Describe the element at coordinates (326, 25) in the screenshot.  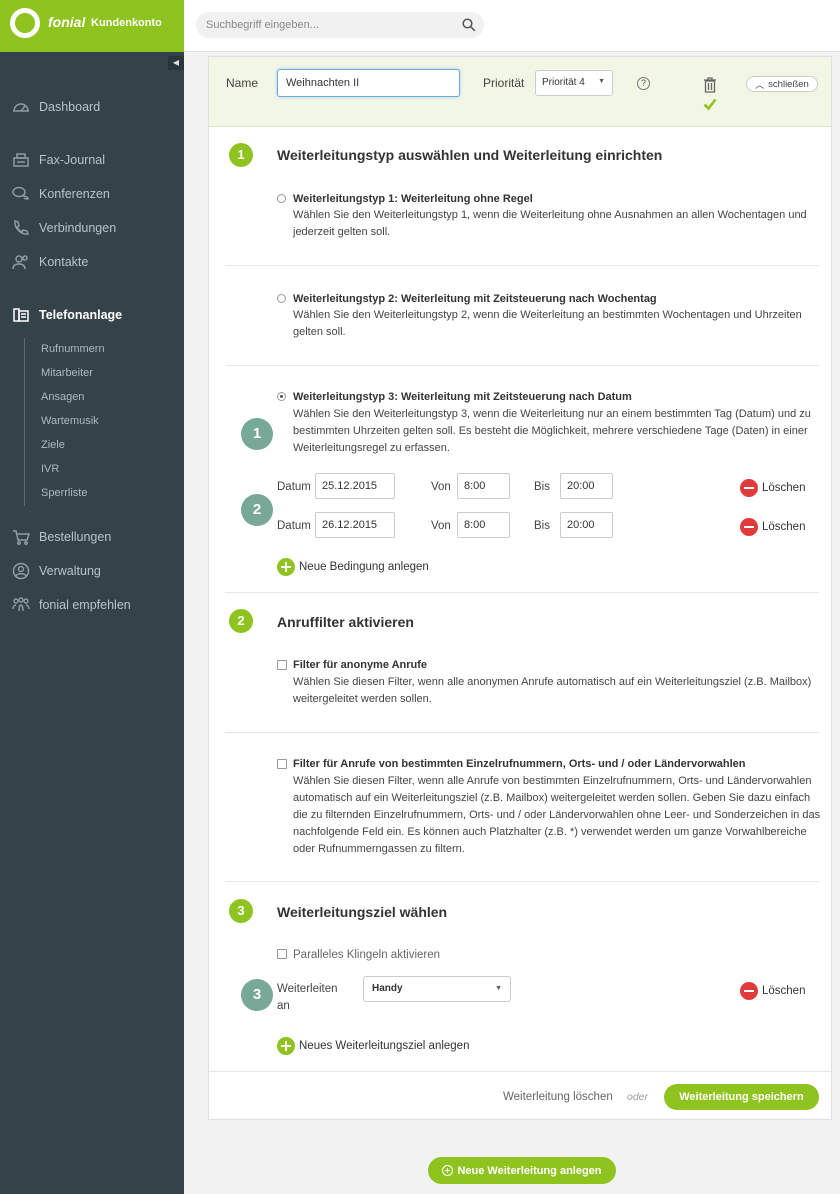
I see `search-input` at that location.